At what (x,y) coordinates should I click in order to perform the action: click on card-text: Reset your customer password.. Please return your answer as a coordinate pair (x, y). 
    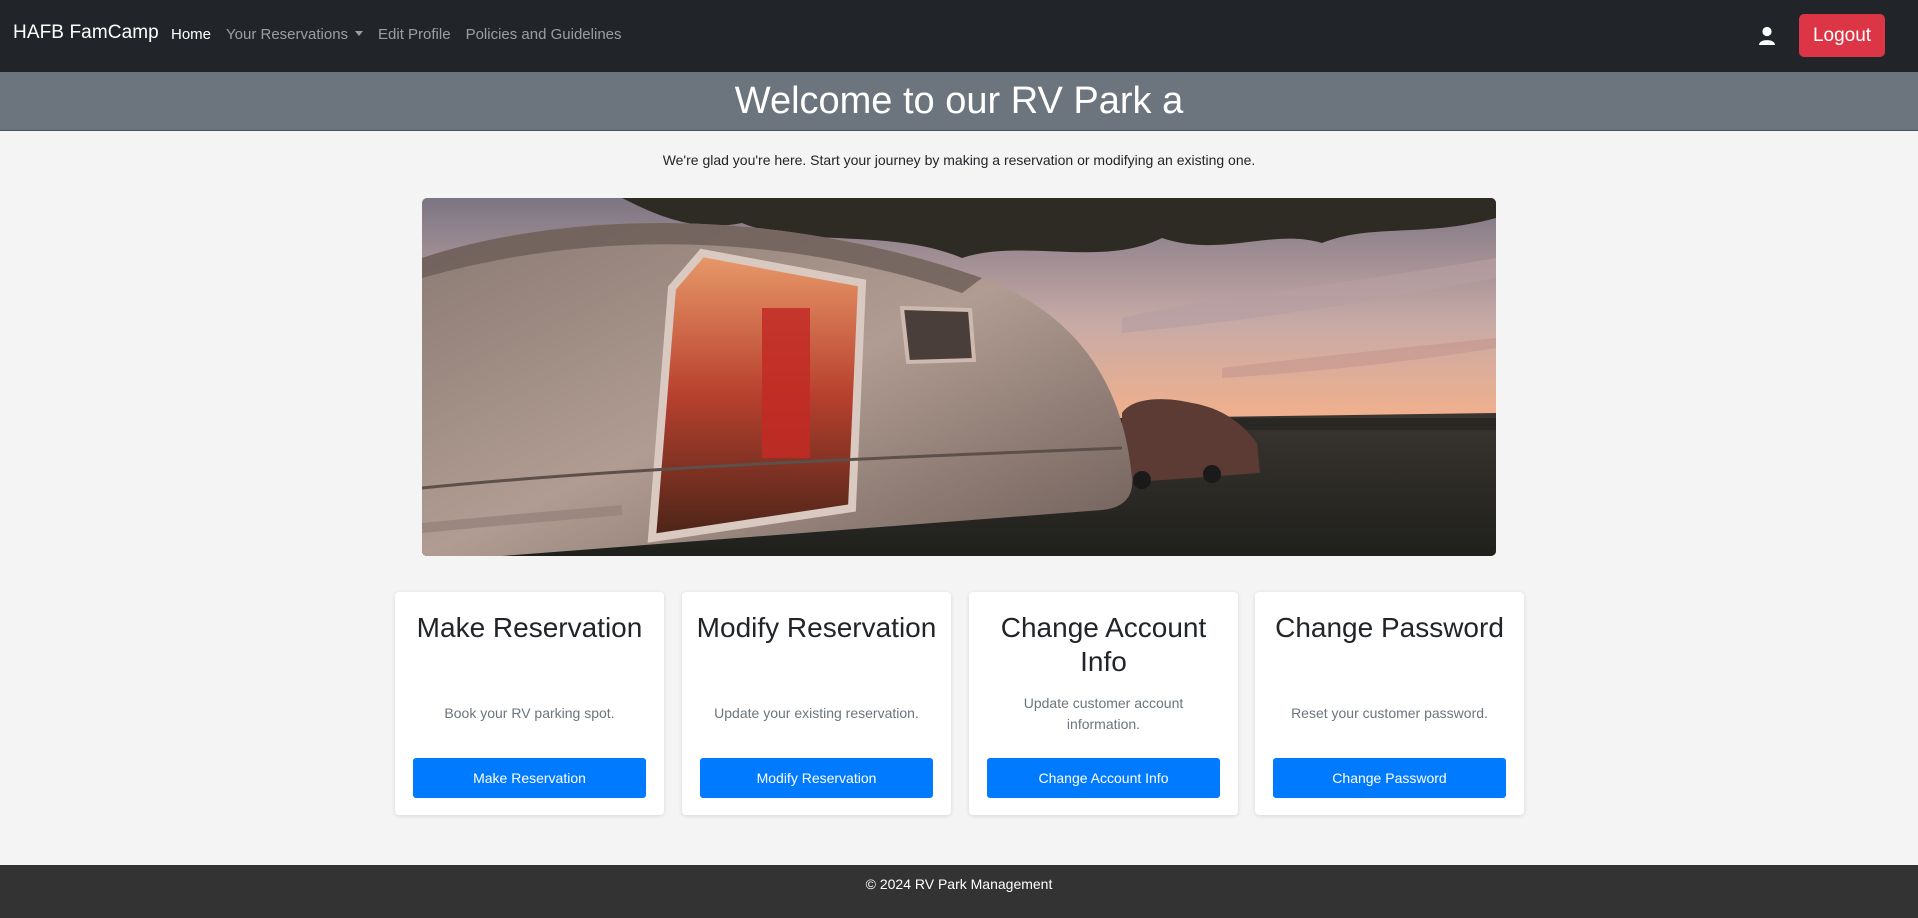
    Looking at the image, I should click on (1389, 713).